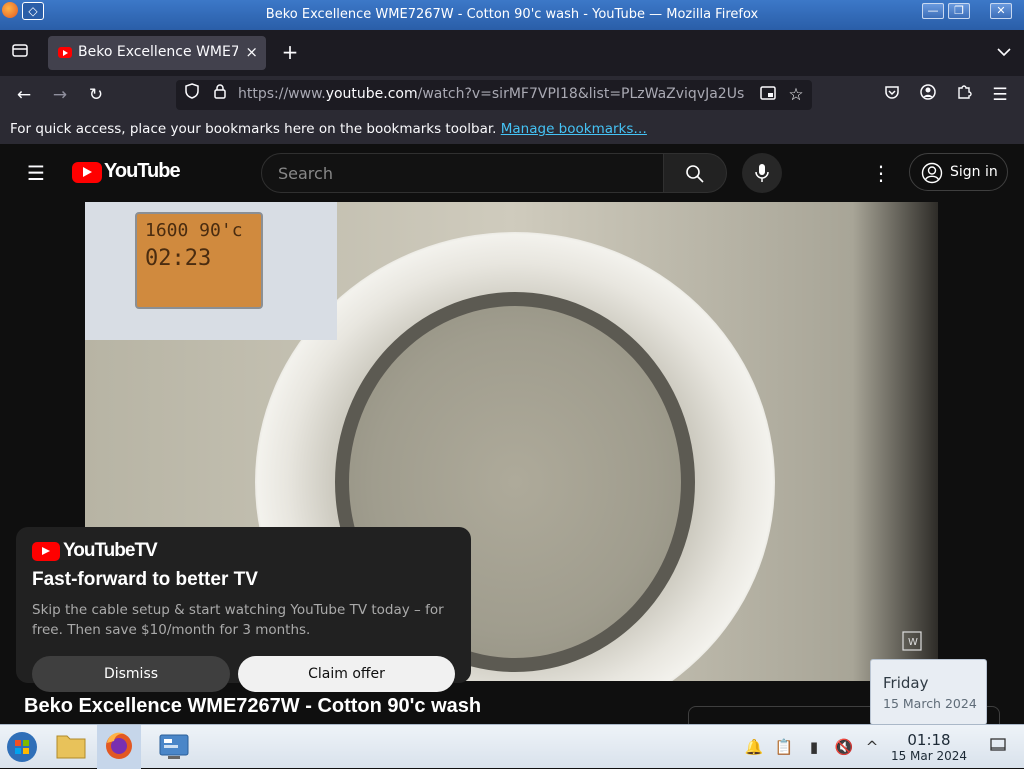  Describe the element at coordinates (131, 674) in the screenshot. I see `dismiss-button: Dismiss` at that location.